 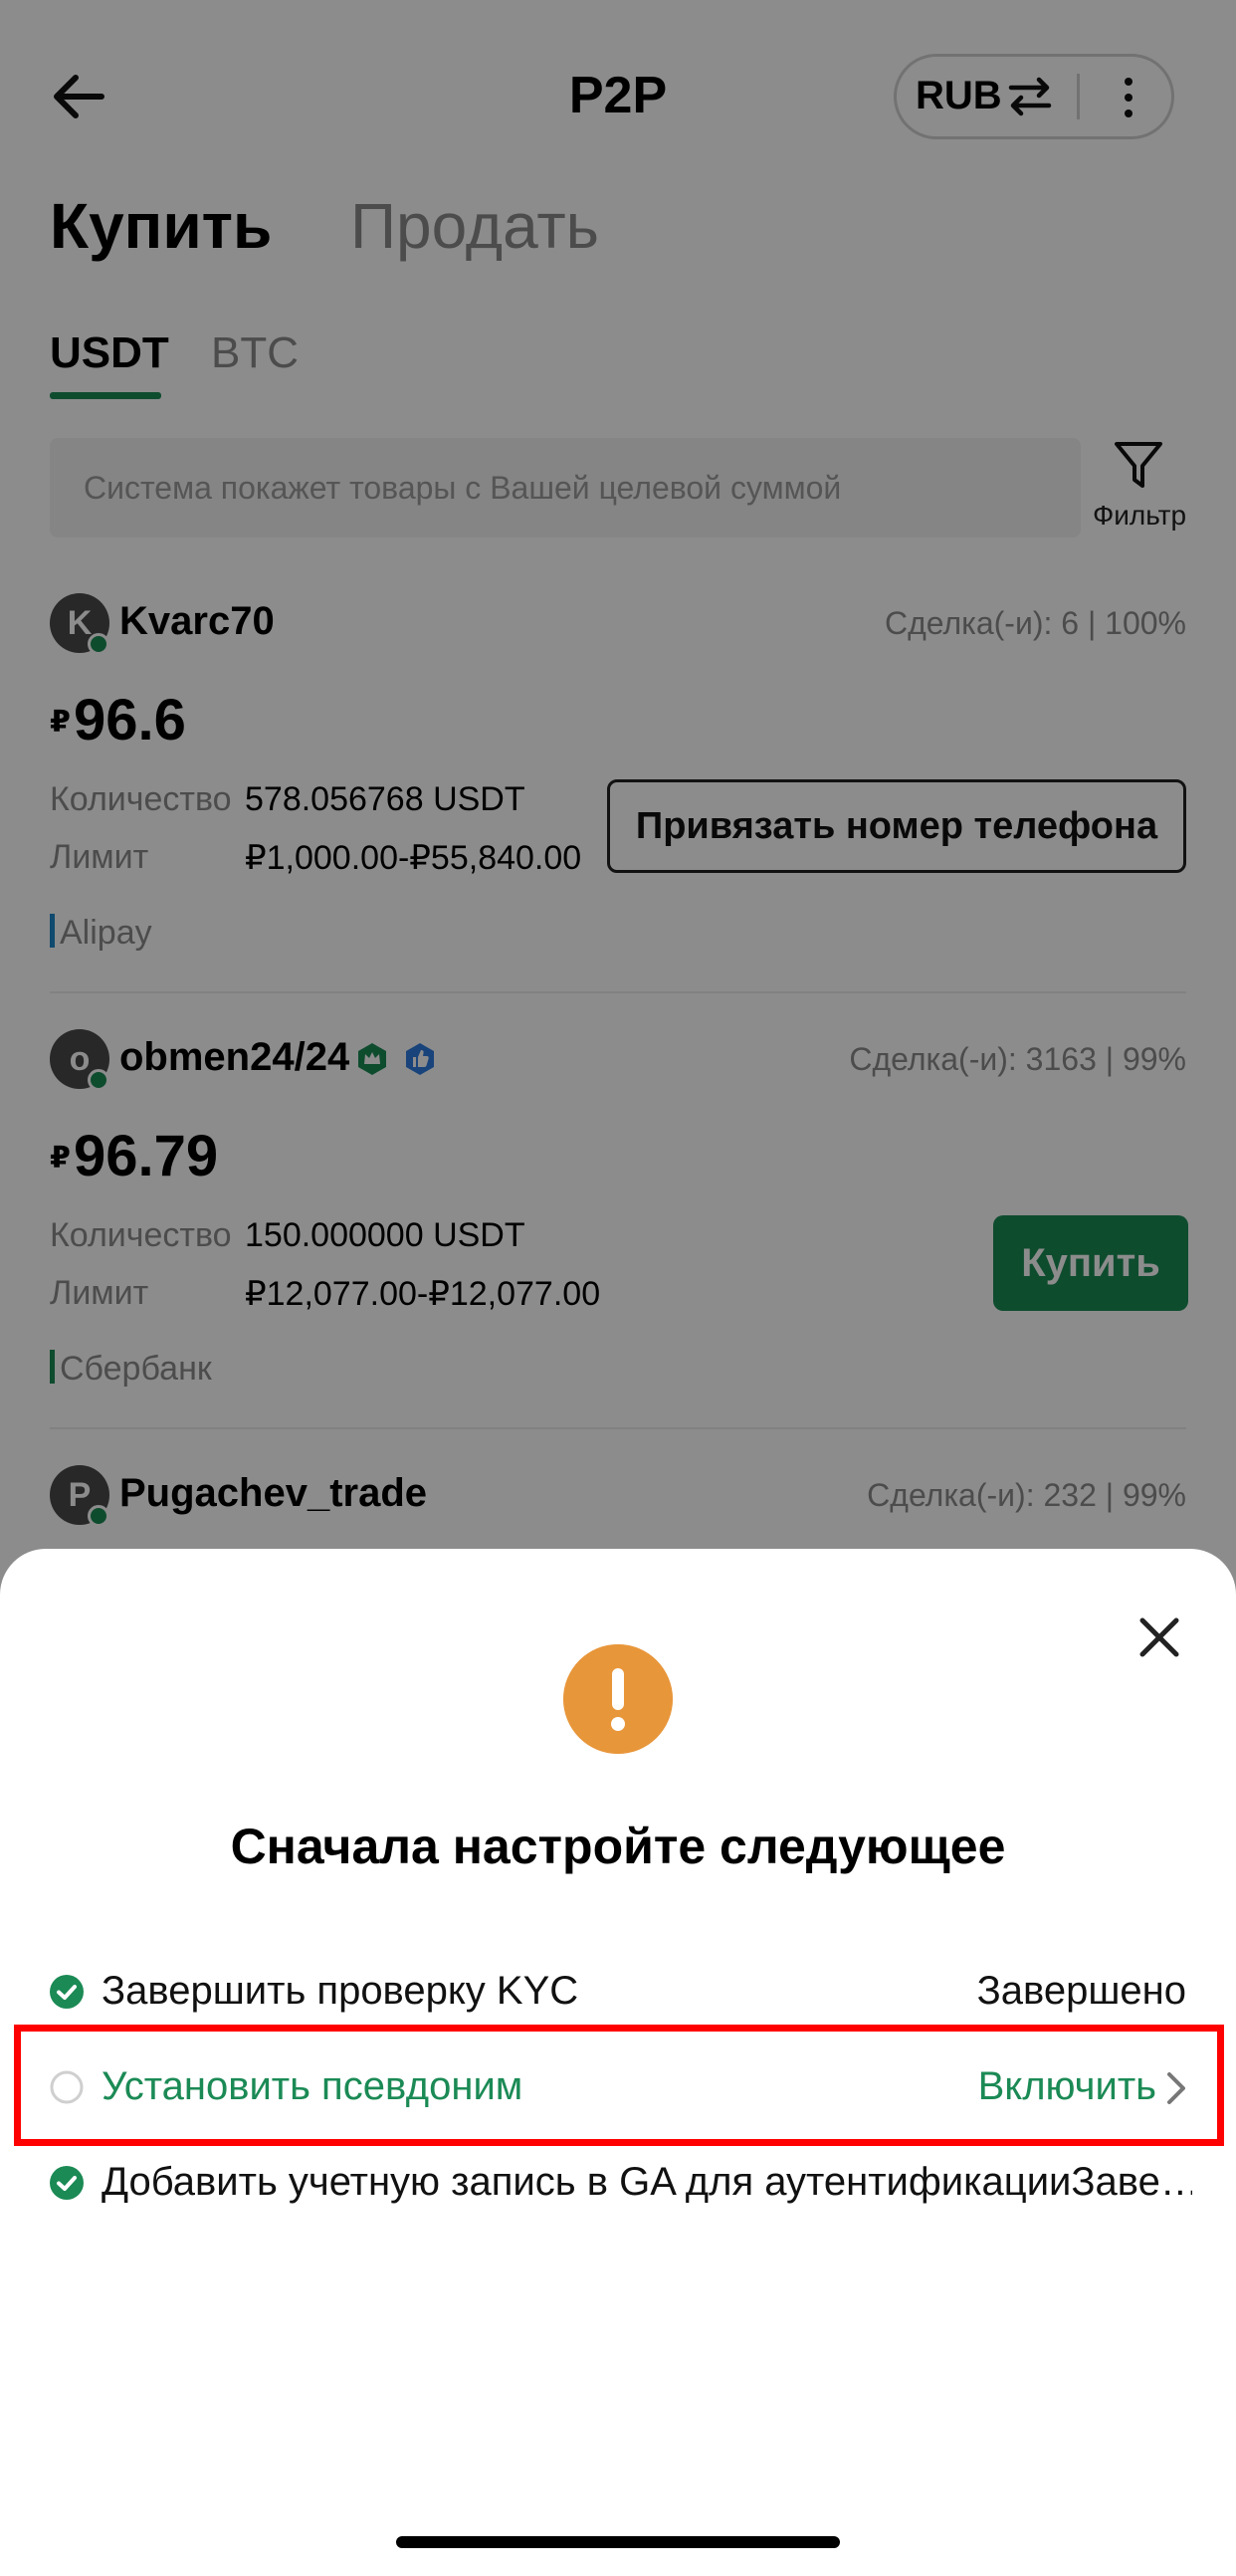 I want to click on kyc-item-status: Завершено, so click(x=1081, y=1991).